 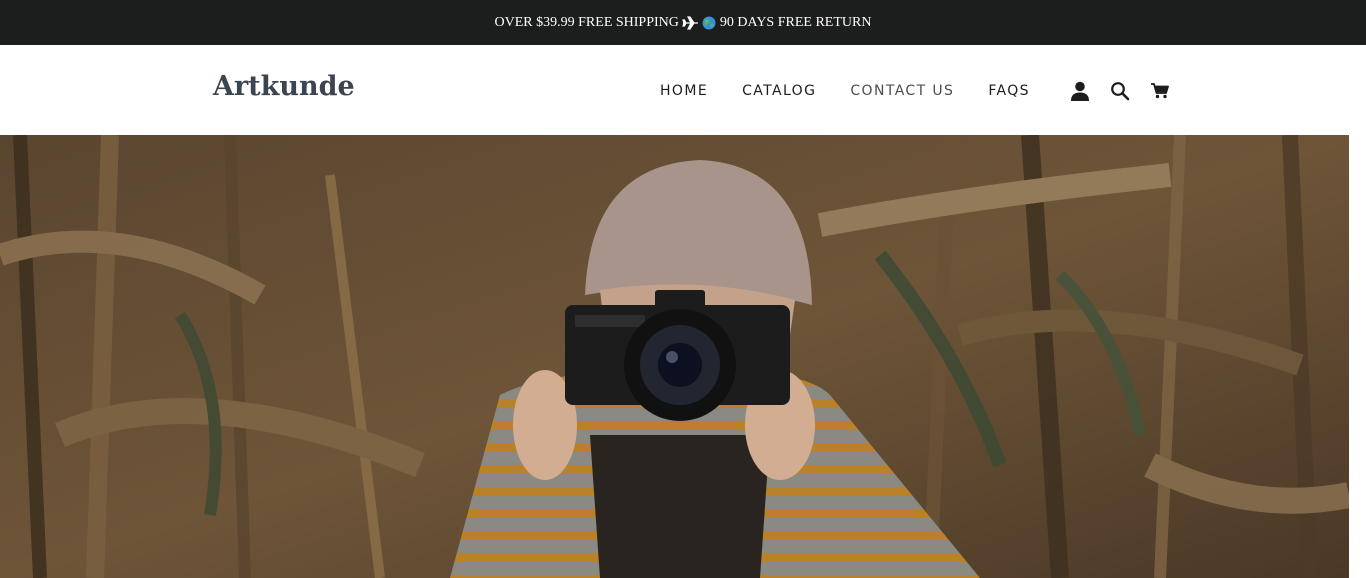 I want to click on announcement-text-returns: 90 DAYS FREE RETURN, so click(x=794, y=22).